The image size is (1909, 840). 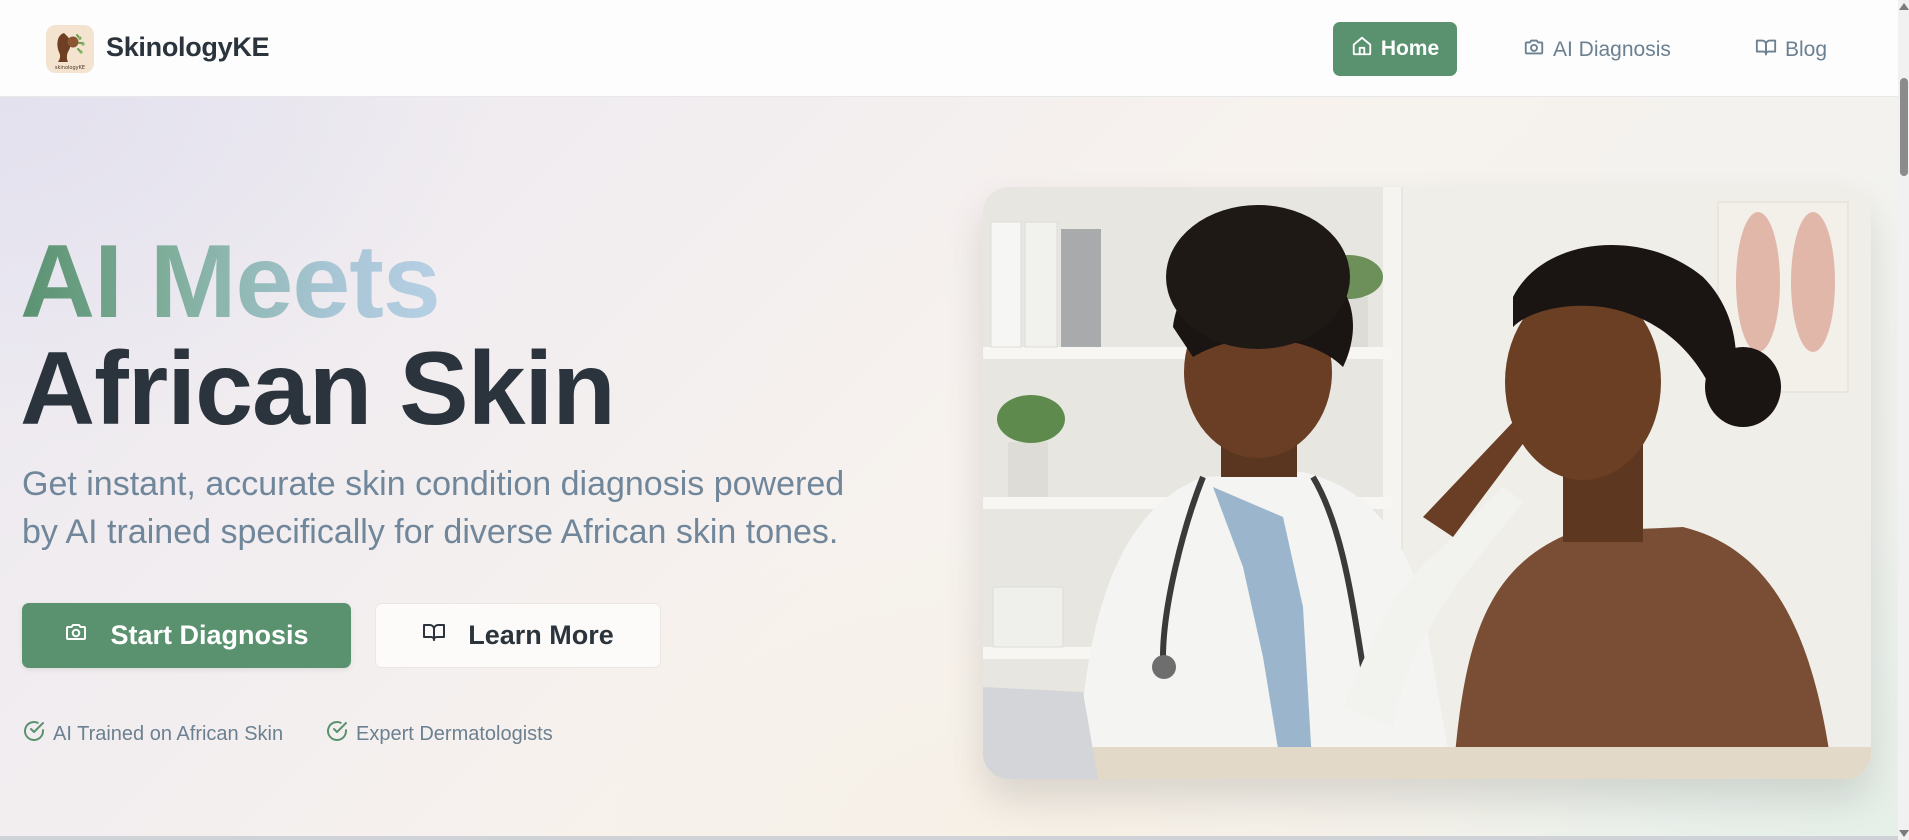 I want to click on logo-text: skinologyKE, so click(x=70, y=68).